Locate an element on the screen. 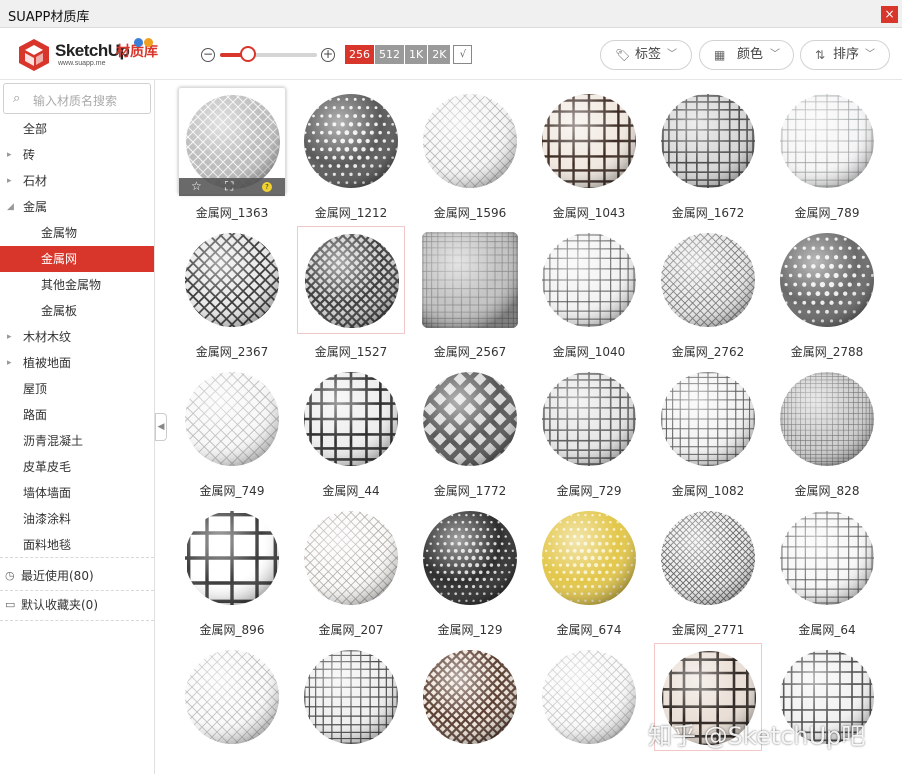 This screenshot has height=774, width=902. sort-button: ⇅ 排序 ﹀ is located at coordinates (845, 55).